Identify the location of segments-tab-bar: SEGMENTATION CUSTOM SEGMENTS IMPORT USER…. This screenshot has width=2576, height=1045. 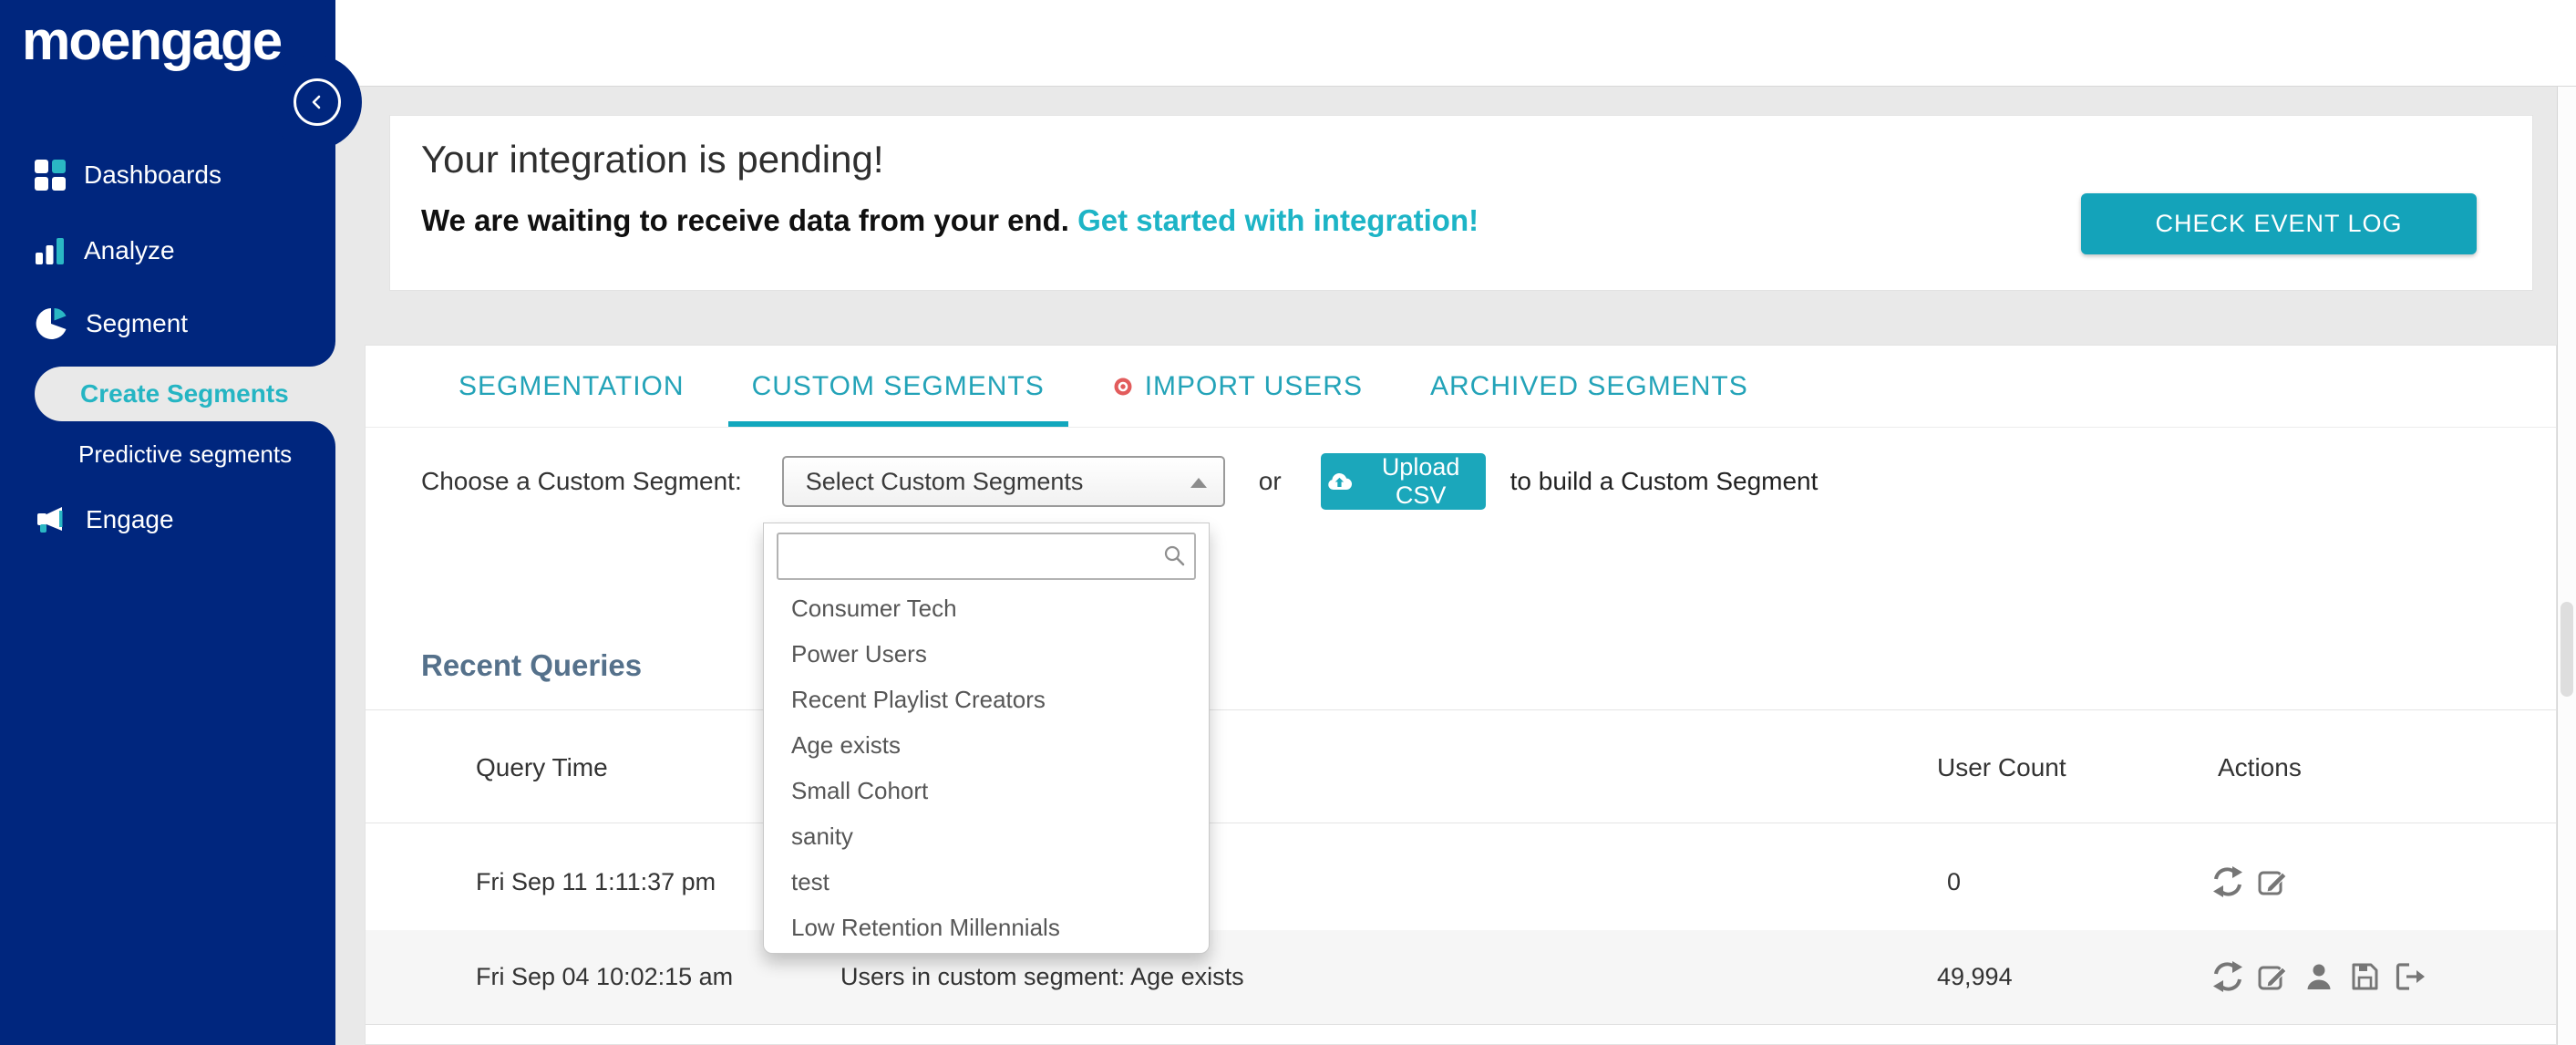
(1461, 387).